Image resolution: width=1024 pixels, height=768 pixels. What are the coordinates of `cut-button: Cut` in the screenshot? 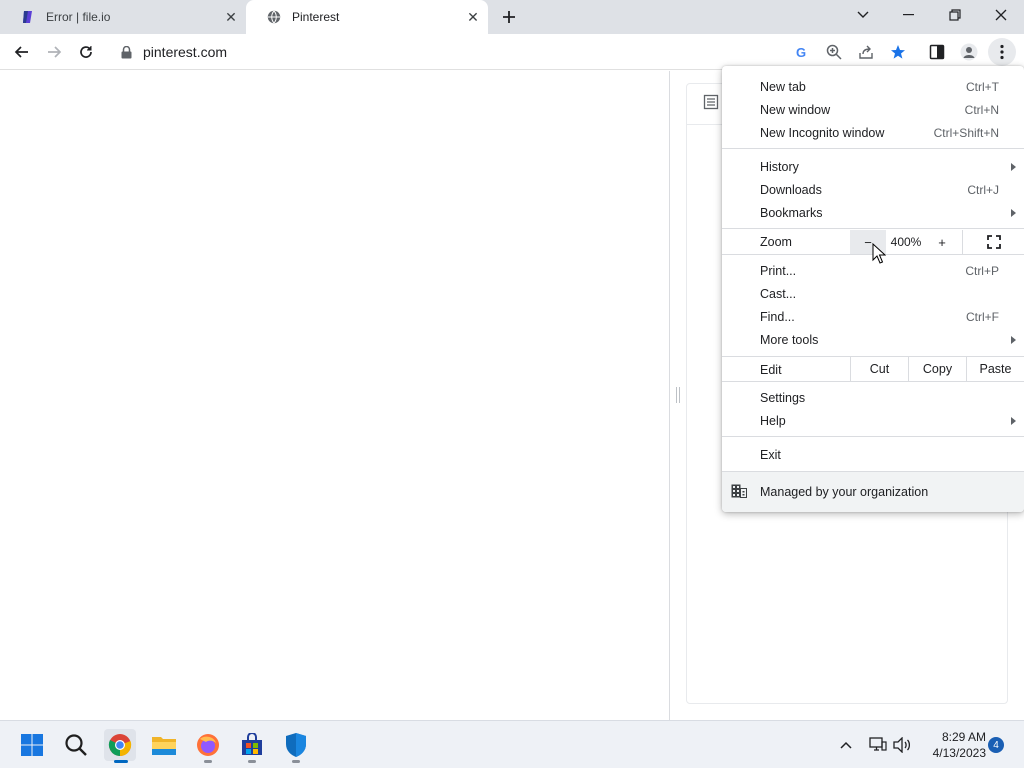 It's located at (879, 369).